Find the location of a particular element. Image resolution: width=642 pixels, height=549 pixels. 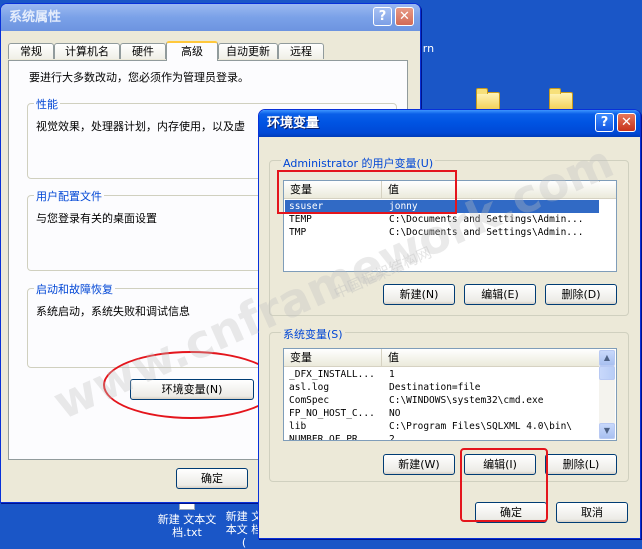

performance-desc: 视觉效果，处理器计划，内存使用，以及虚 is located at coordinates (140, 126).